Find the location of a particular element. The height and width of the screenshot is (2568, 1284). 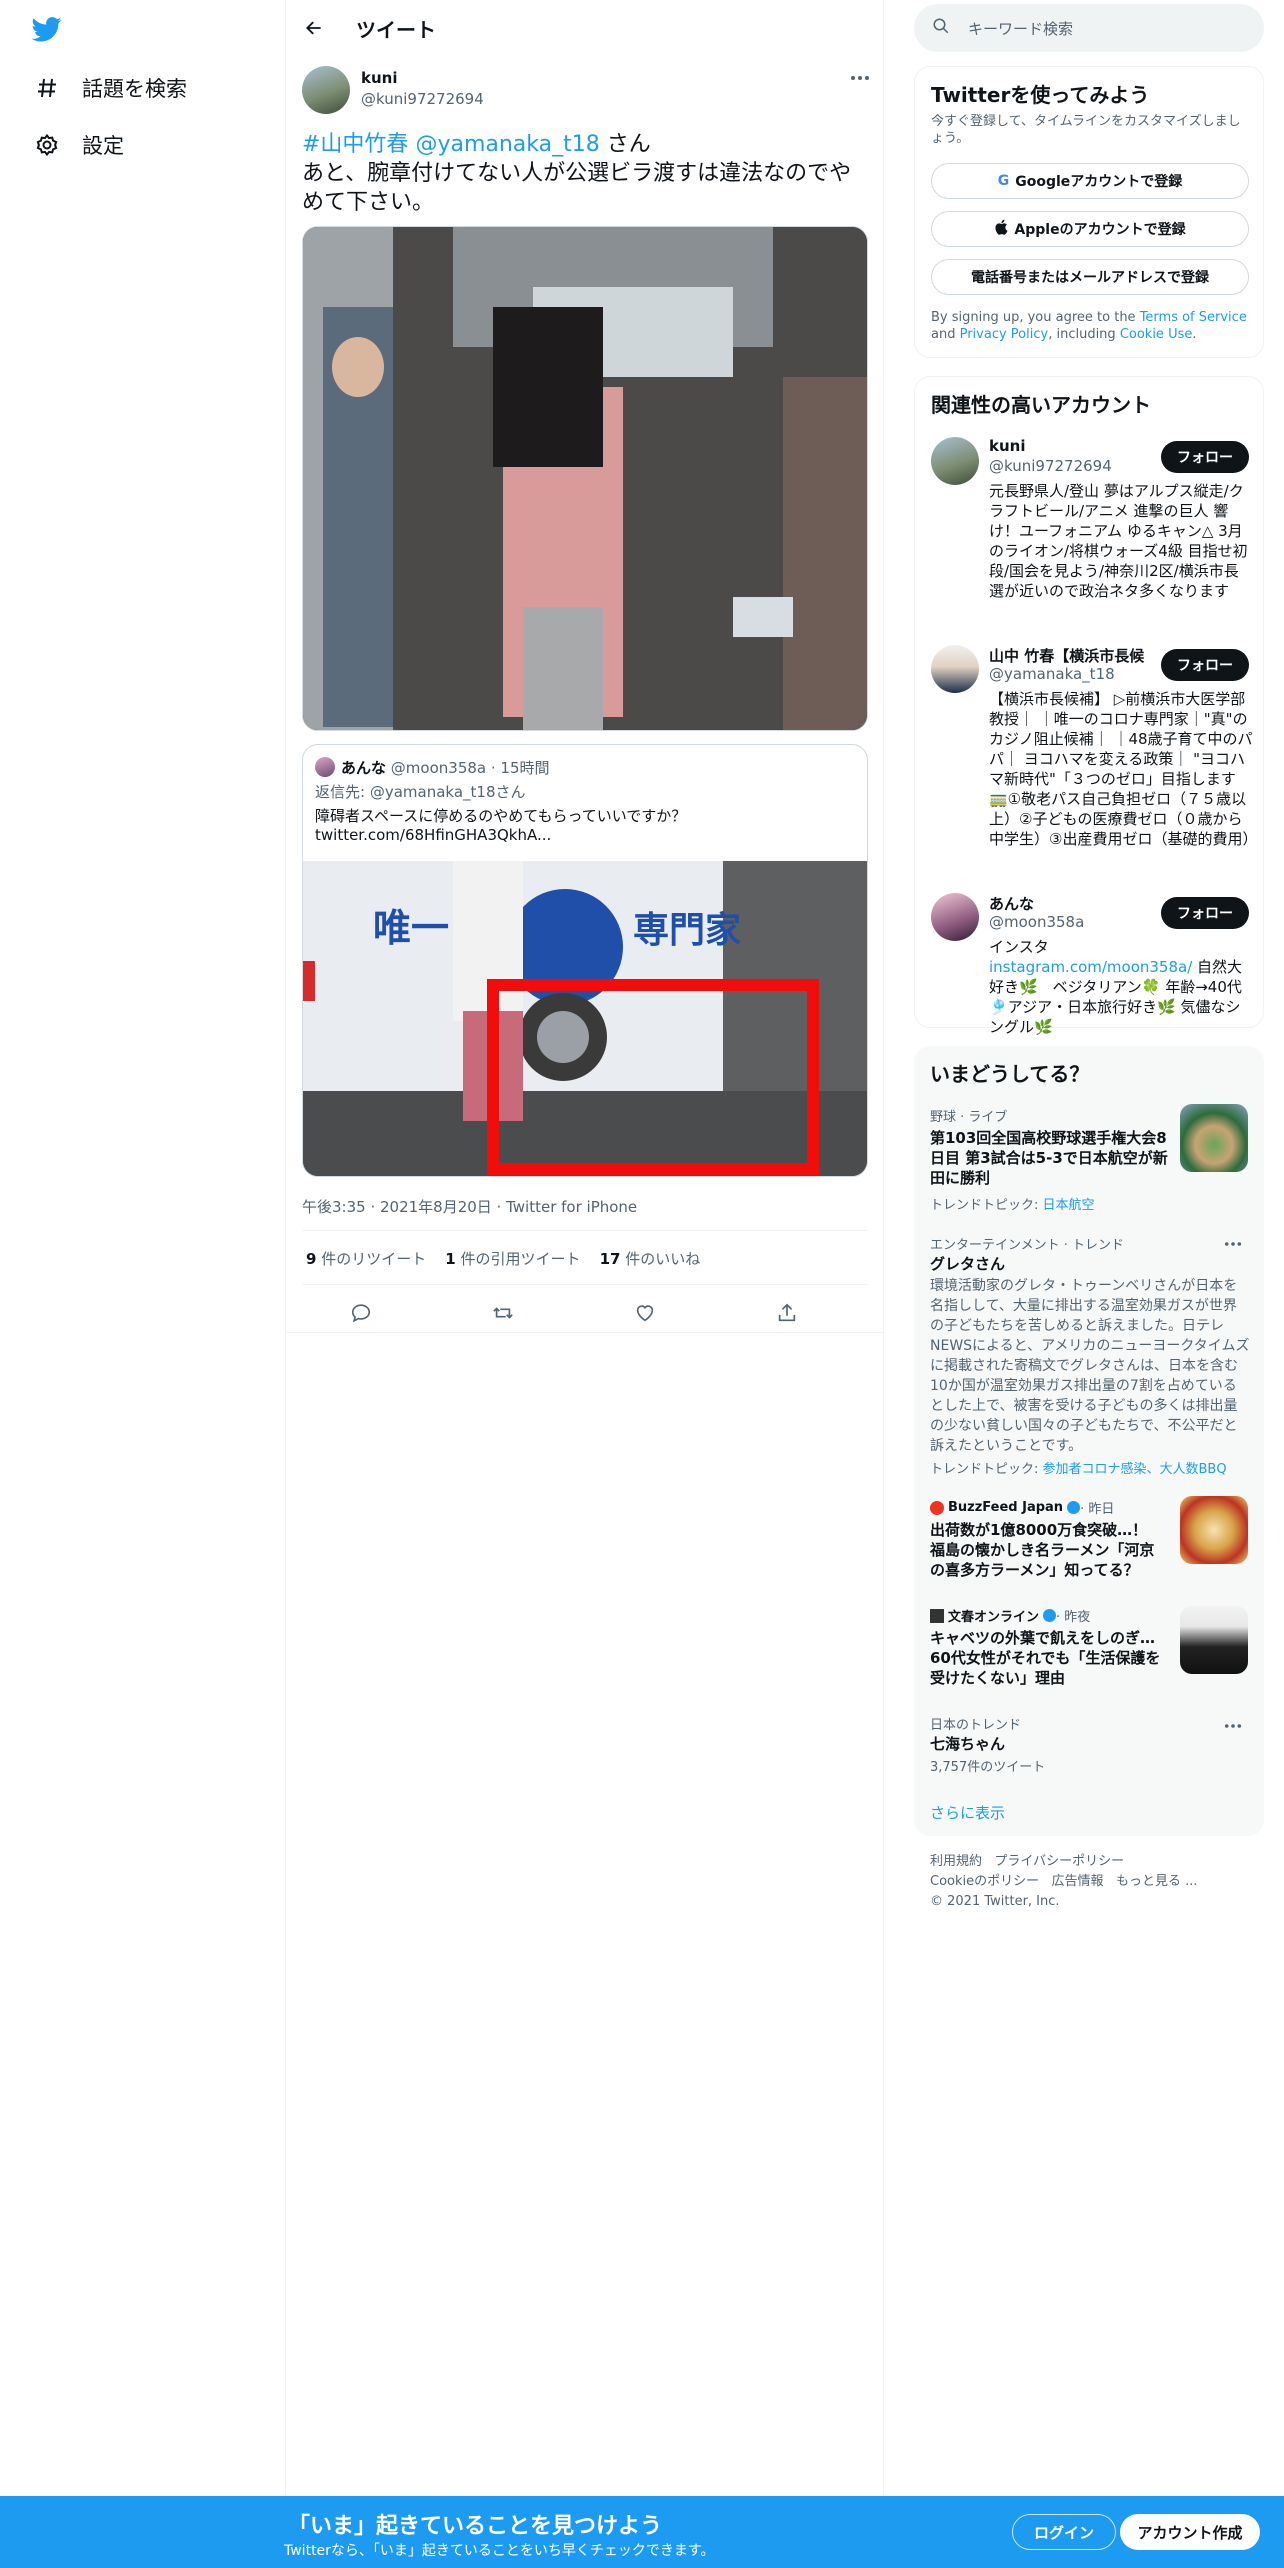

back-arrow-icon is located at coordinates (314, 28).